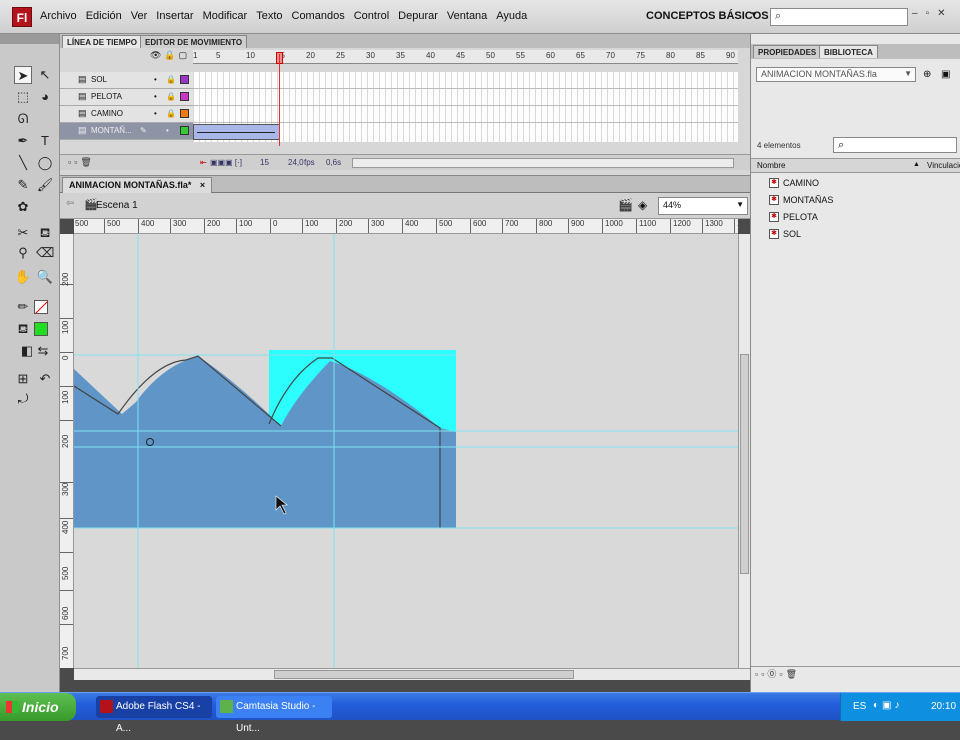 This screenshot has width=960, height=740. I want to click on paint-bucket-tool-icon: ⛾, so click(45, 233).